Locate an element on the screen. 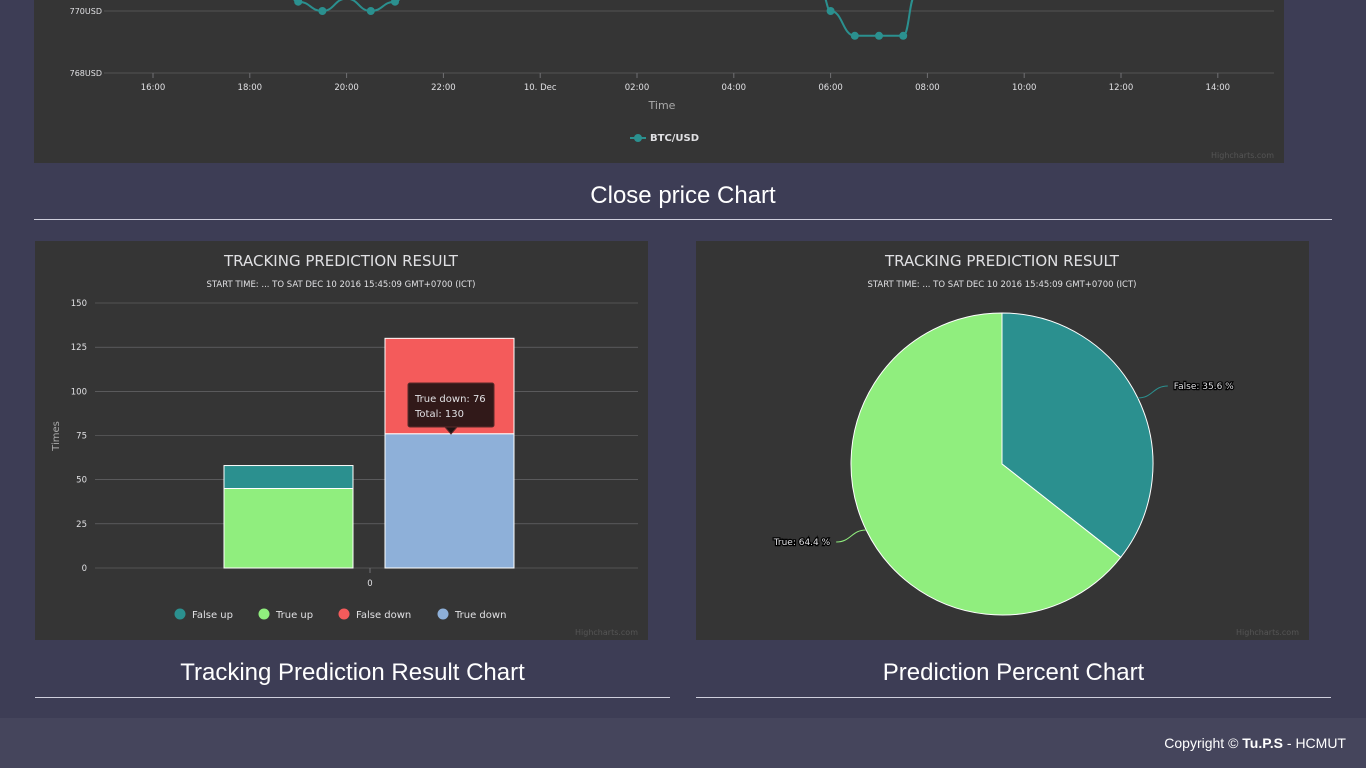  page-footer: Copyright © Tu.P.S - HCMUT is located at coordinates (683, 743).